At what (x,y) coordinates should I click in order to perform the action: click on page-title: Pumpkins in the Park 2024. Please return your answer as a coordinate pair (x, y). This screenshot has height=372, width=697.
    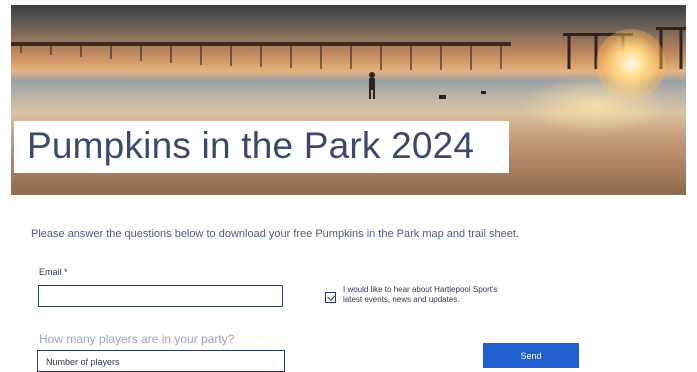
    Looking at the image, I should click on (251, 145).